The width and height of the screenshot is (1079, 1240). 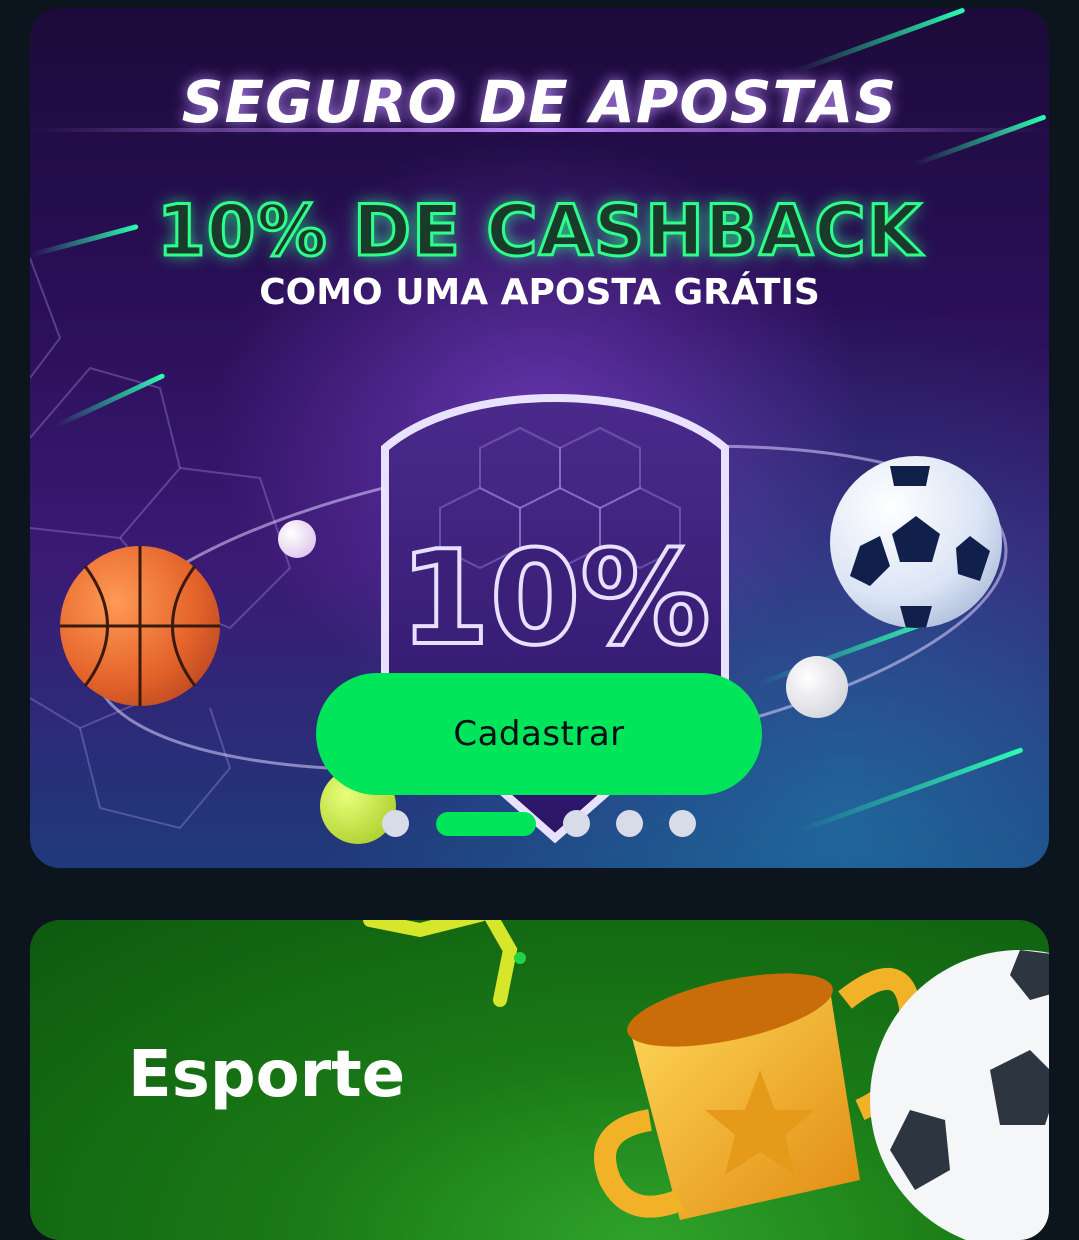 What do you see at coordinates (539, 130) in the screenshot?
I see `headline-divider` at bounding box center [539, 130].